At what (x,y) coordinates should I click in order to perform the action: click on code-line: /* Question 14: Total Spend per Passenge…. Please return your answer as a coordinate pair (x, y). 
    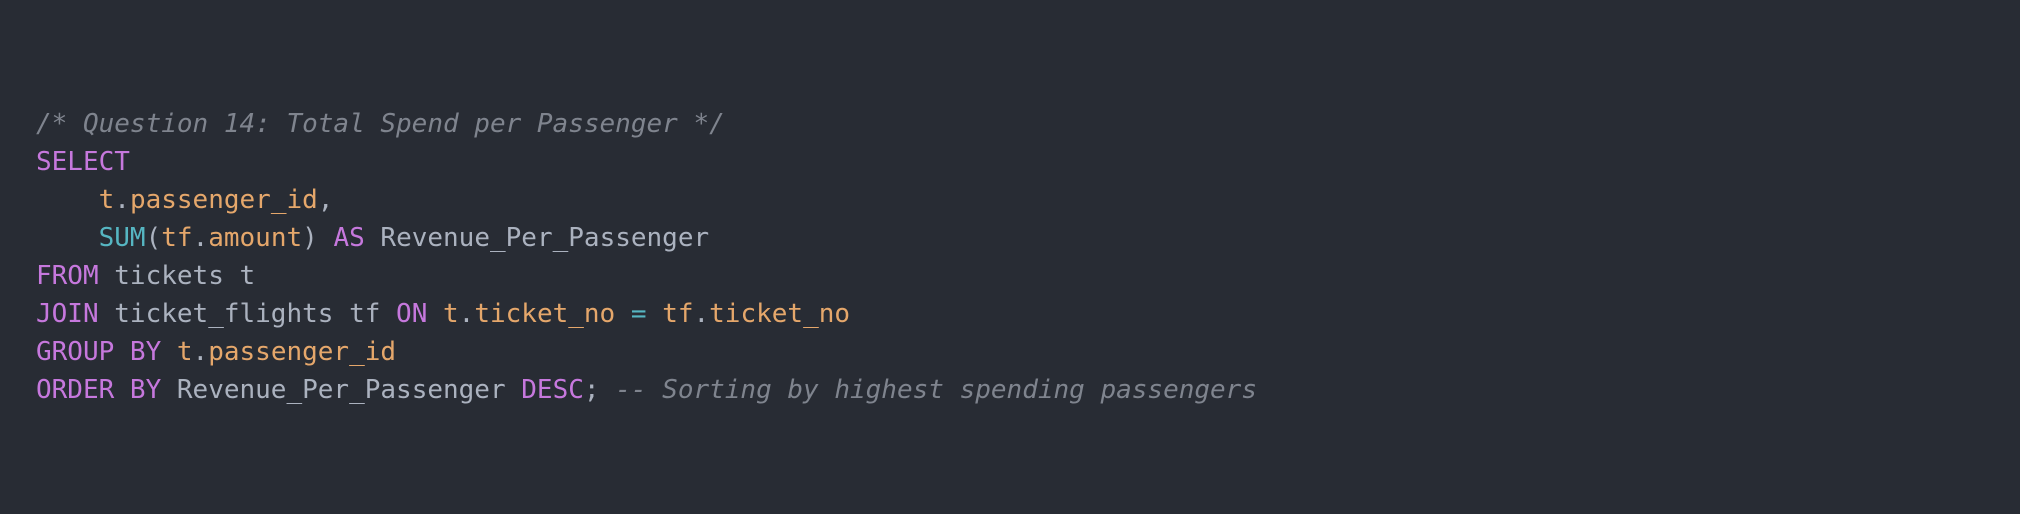
    Looking at the image, I should click on (1028, 124).